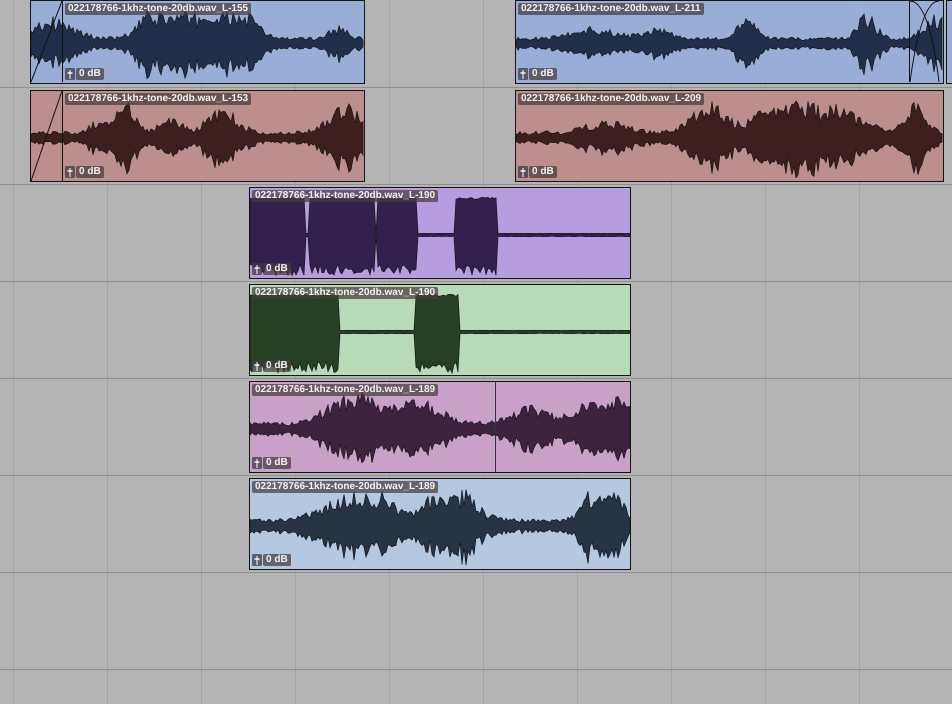 The width and height of the screenshot is (952, 704). What do you see at coordinates (158, 9) in the screenshot?
I see `clip-name: 022178766-1khz-tone-20db.wav_L-155` at bounding box center [158, 9].